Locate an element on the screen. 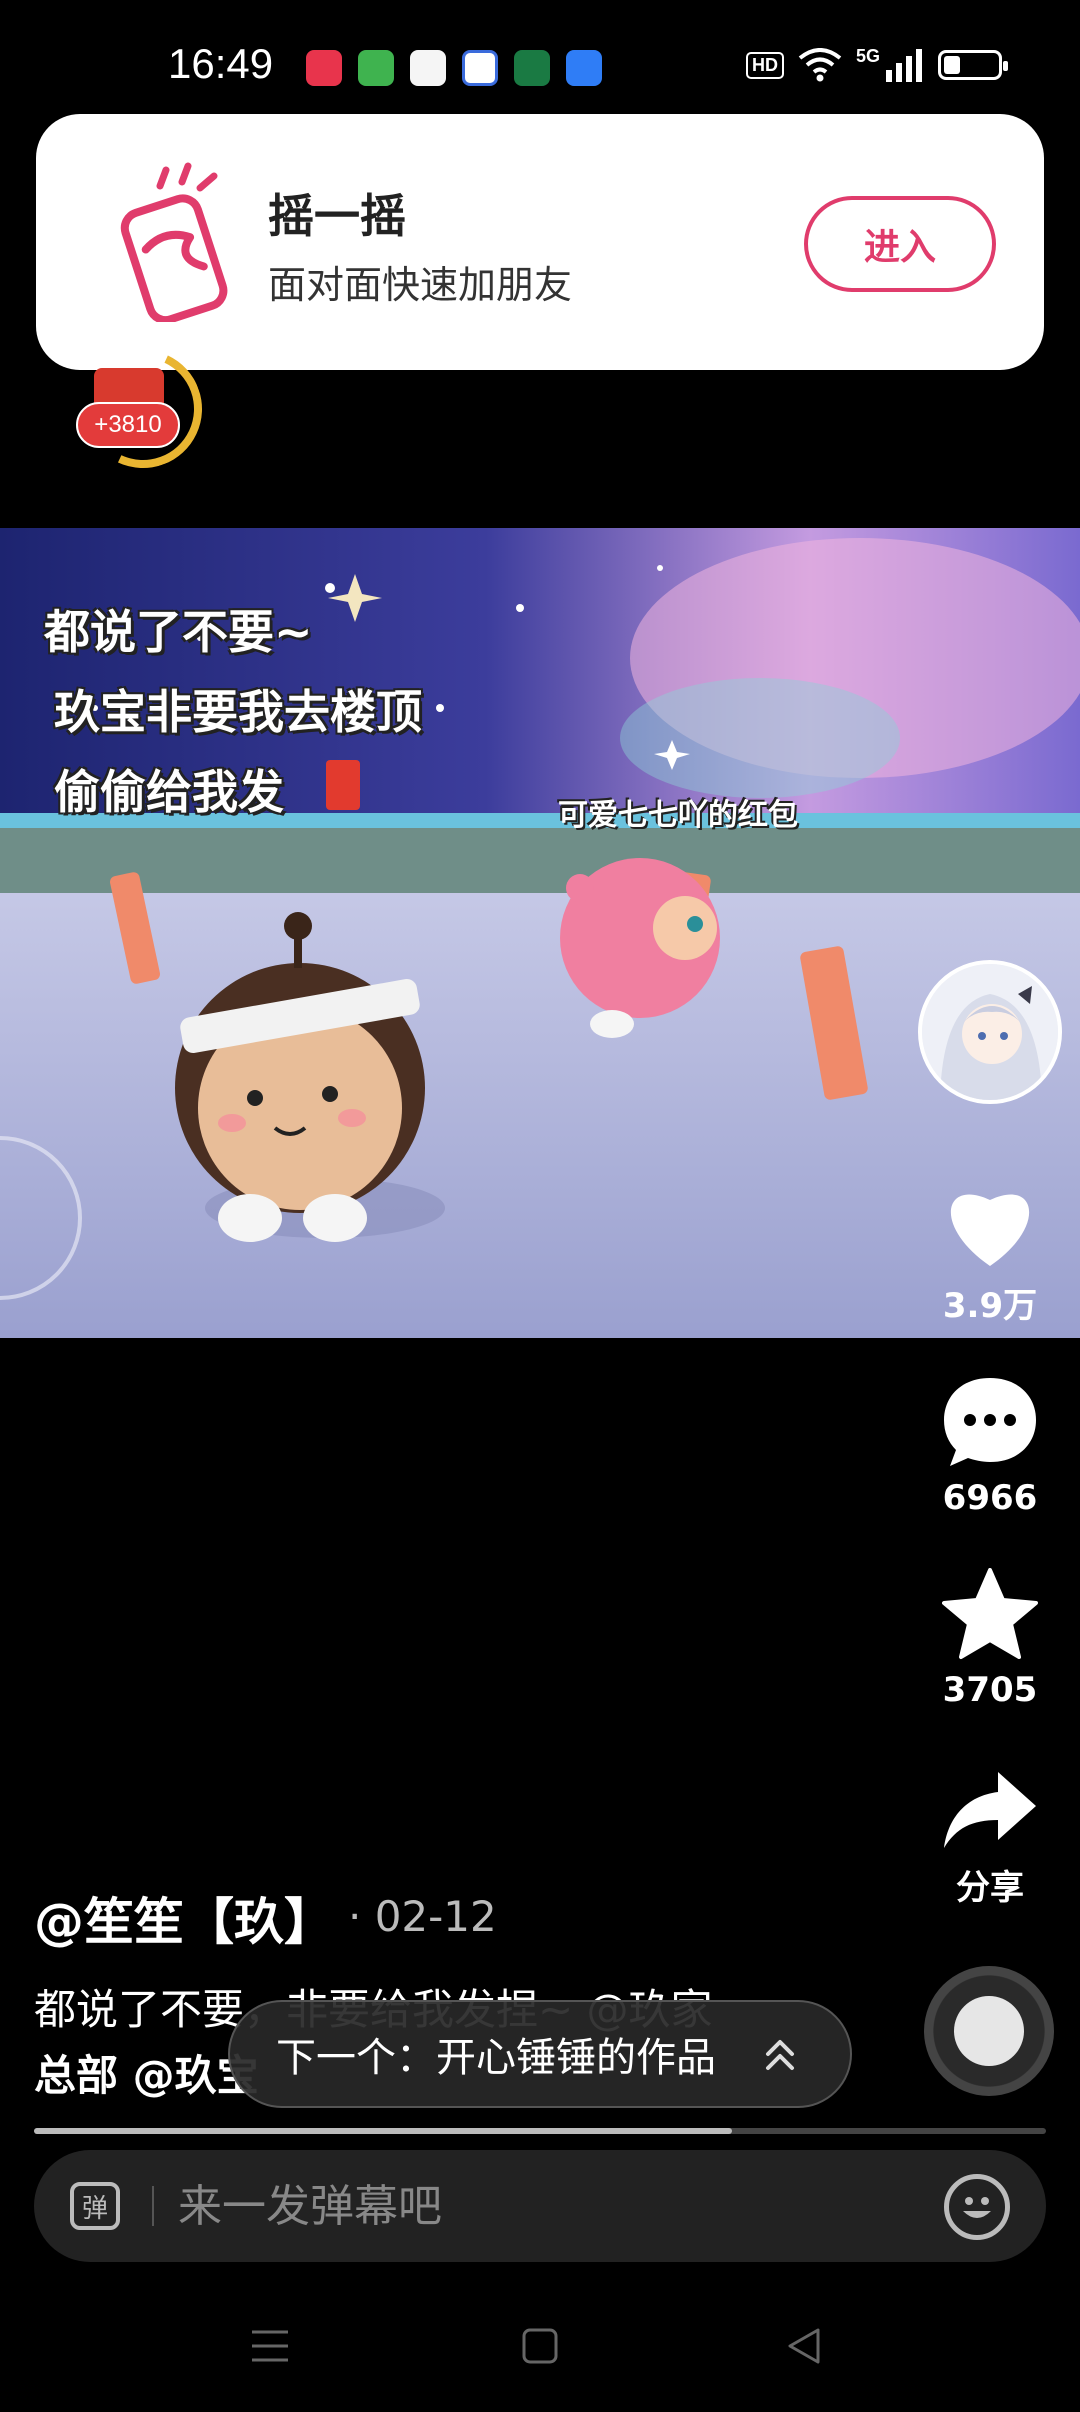 The image size is (1080, 2412). signal-icon is located at coordinates (904, 65).